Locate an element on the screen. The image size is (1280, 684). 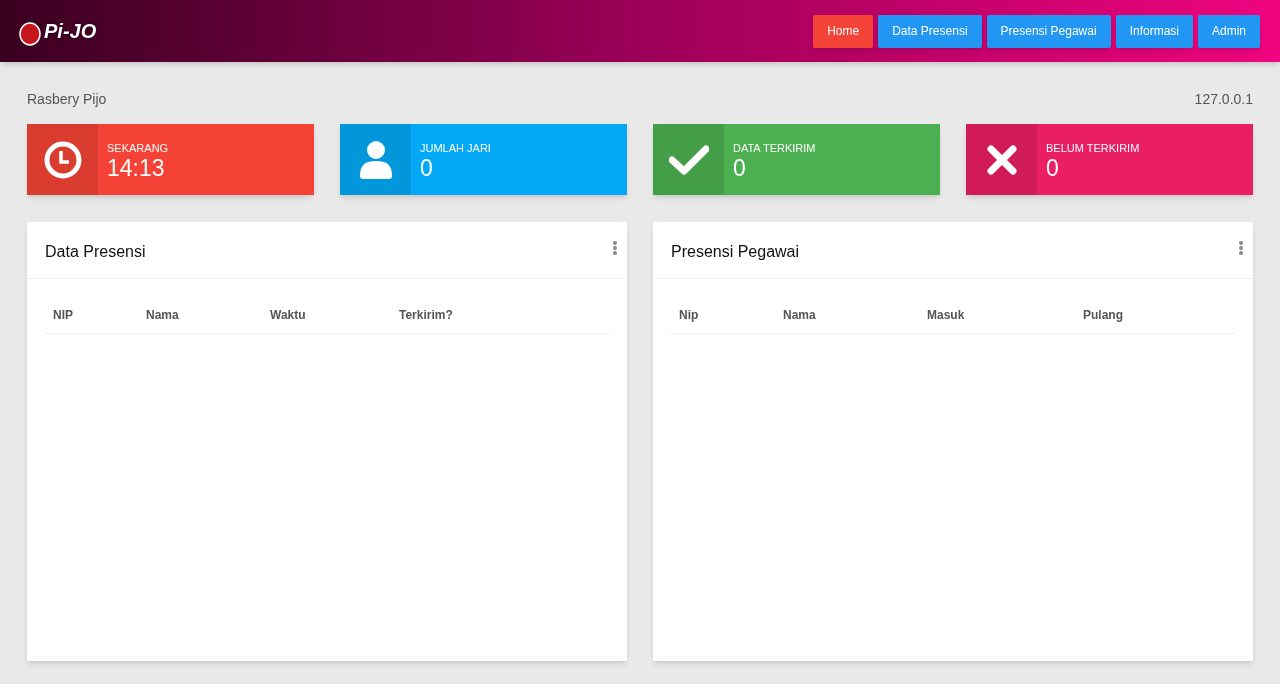
cross-icon is located at coordinates (1001, 159).